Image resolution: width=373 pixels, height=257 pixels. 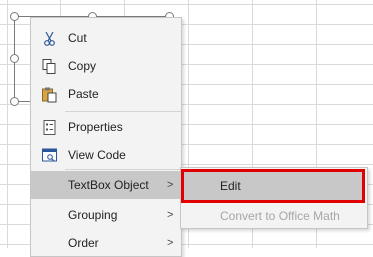 I want to click on resize-handle-top-left, so click(x=14, y=16).